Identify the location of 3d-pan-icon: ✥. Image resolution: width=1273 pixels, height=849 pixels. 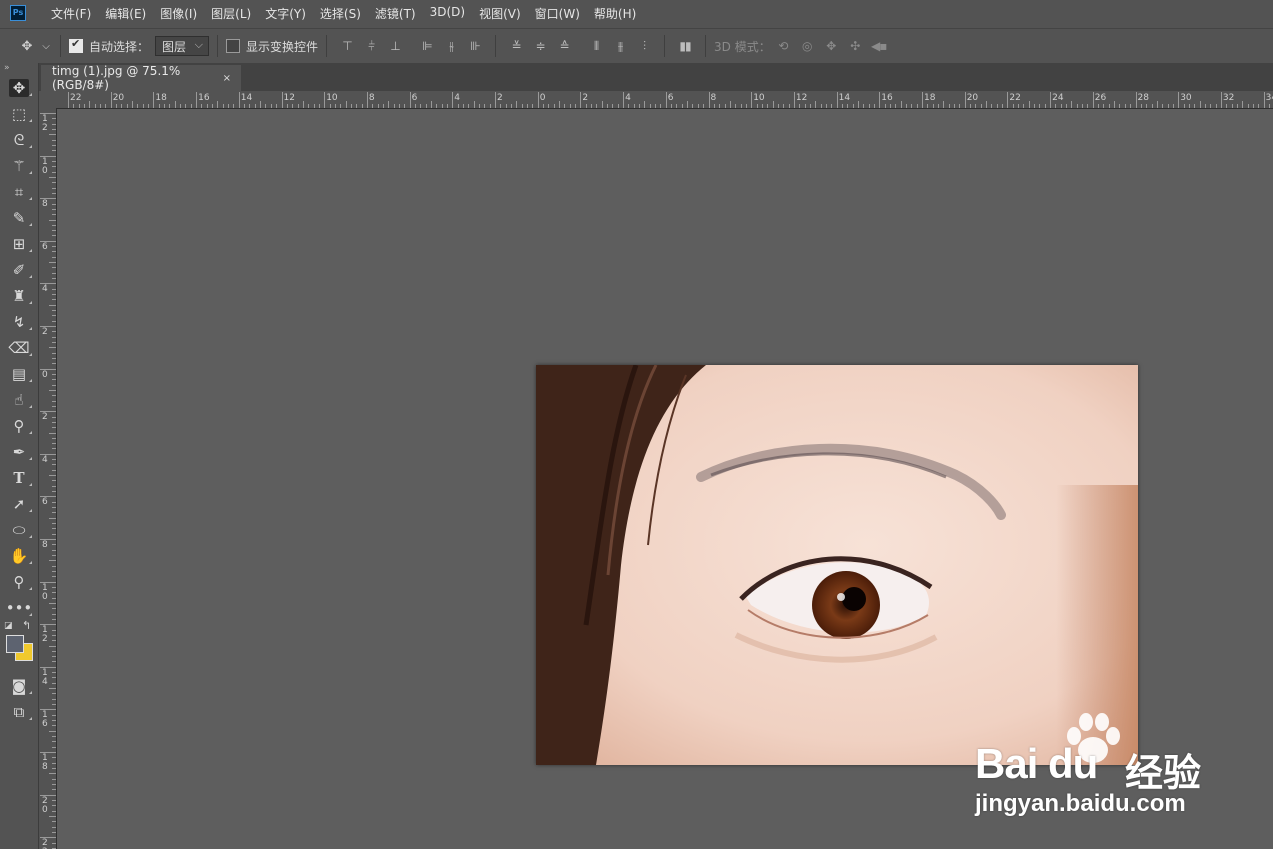
(831, 46).